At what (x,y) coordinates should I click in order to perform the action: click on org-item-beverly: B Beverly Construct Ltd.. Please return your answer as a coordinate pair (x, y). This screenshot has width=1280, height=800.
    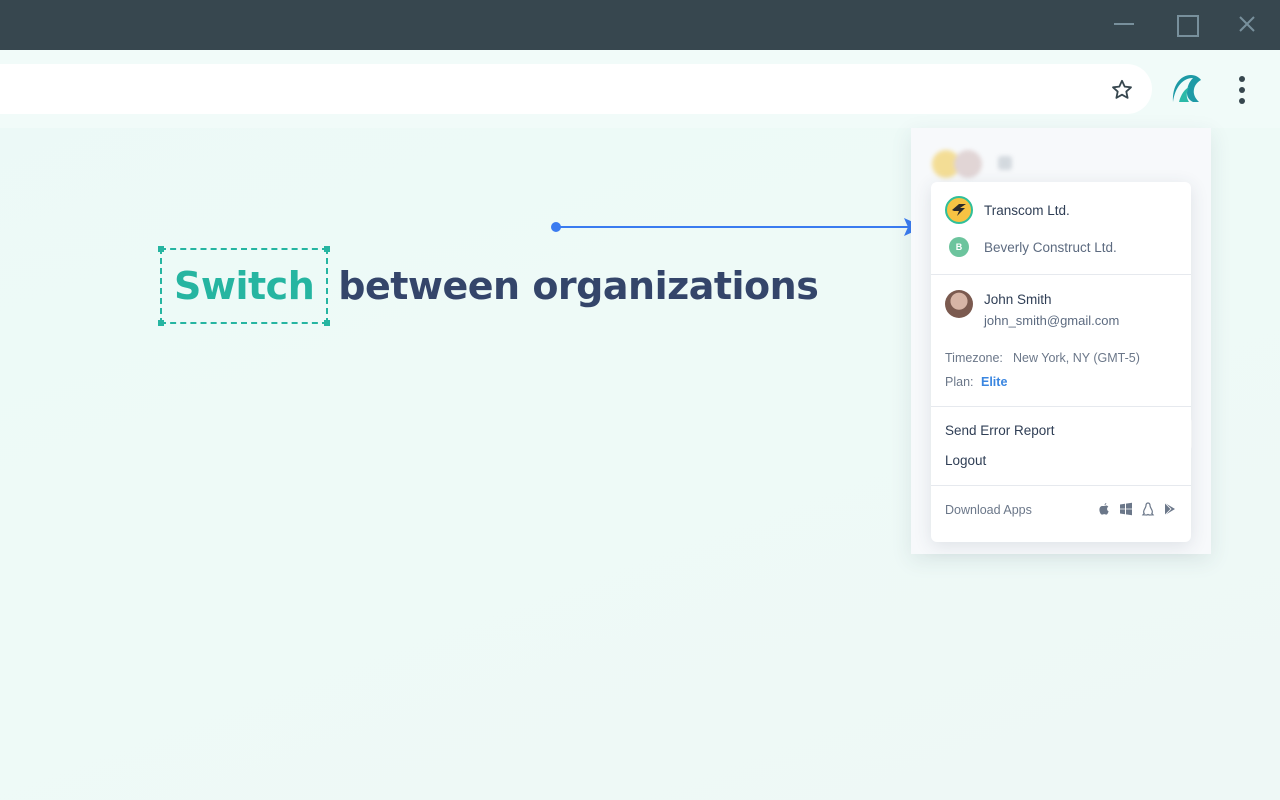
    Looking at the image, I should click on (1031, 247).